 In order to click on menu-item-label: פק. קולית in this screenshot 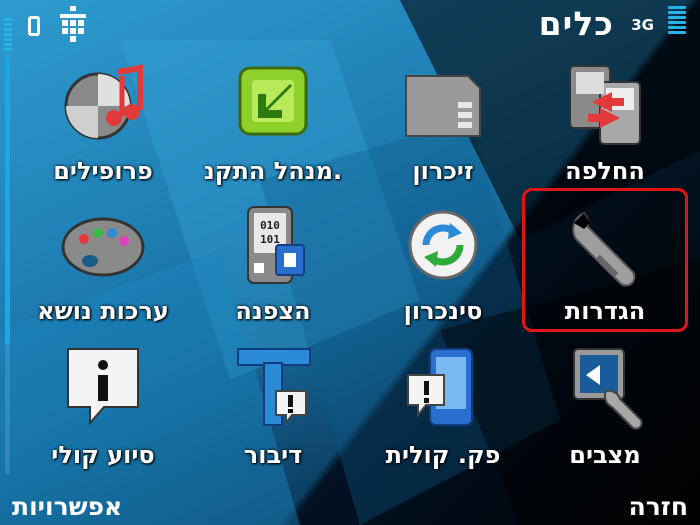, I will do `click(443, 455)`.